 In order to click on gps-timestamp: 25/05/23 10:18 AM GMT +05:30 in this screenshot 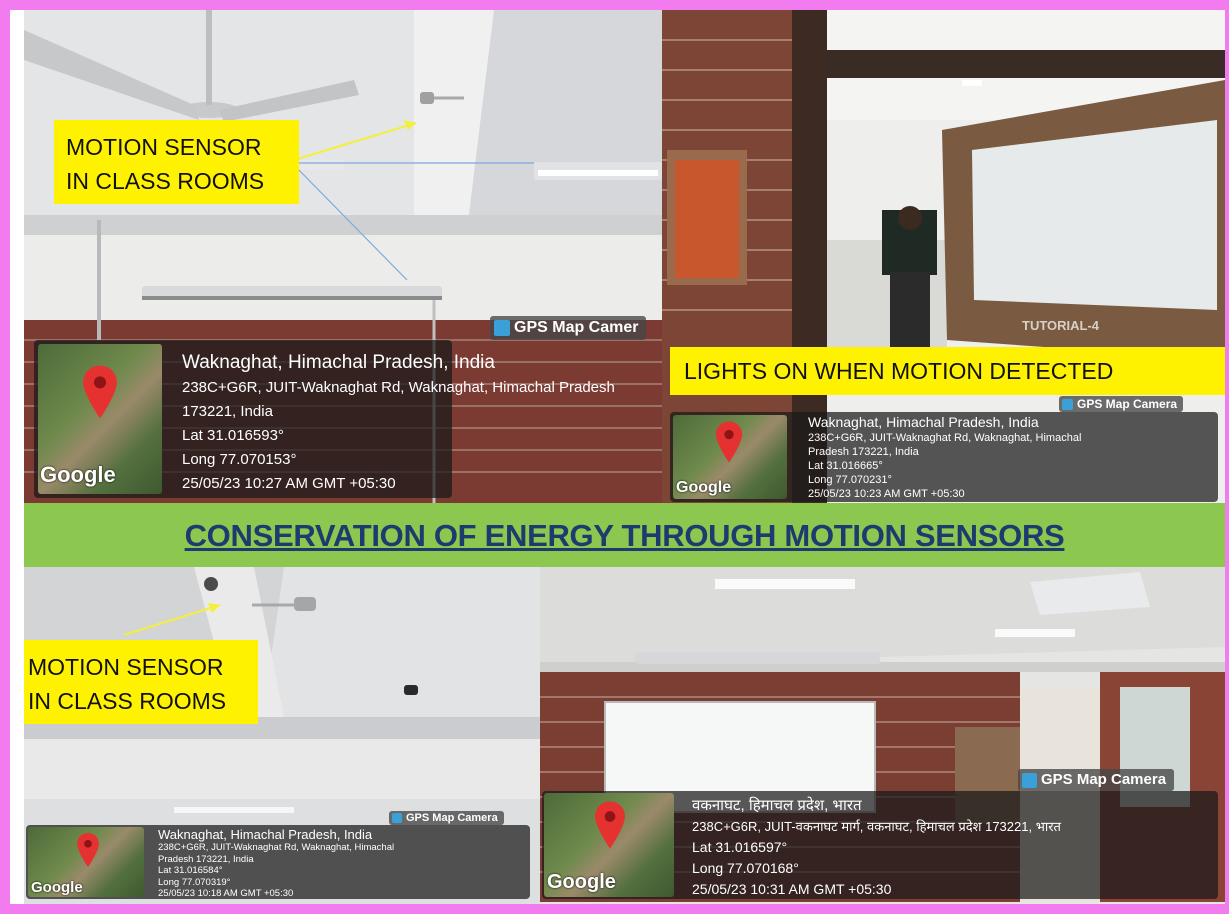, I will do `click(226, 893)`.